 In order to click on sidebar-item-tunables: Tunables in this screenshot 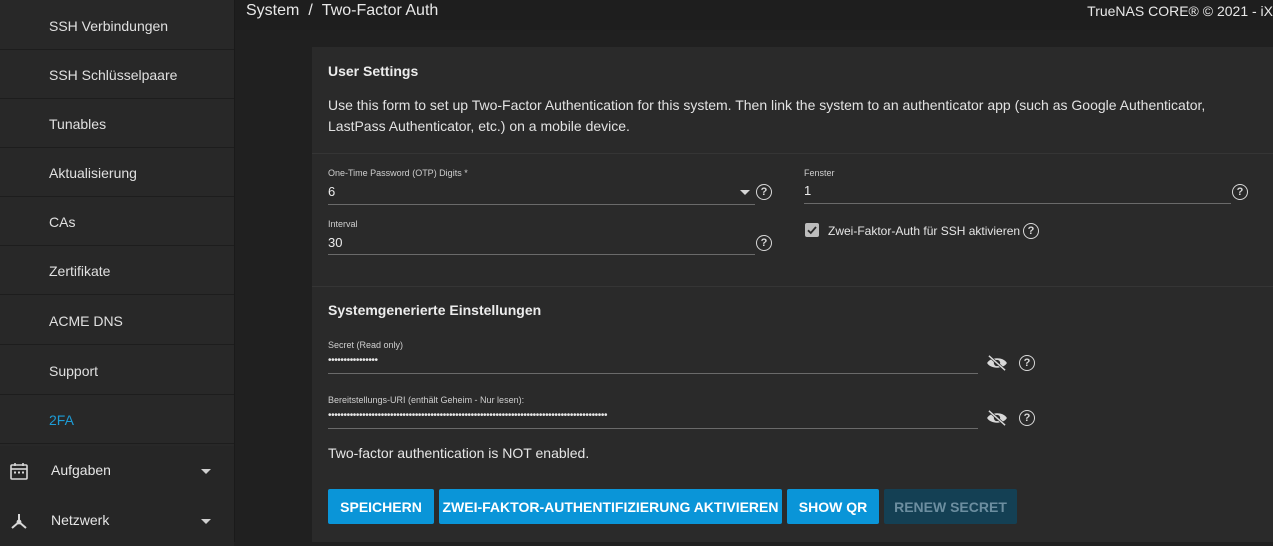, I will do `click(117, 124)`.